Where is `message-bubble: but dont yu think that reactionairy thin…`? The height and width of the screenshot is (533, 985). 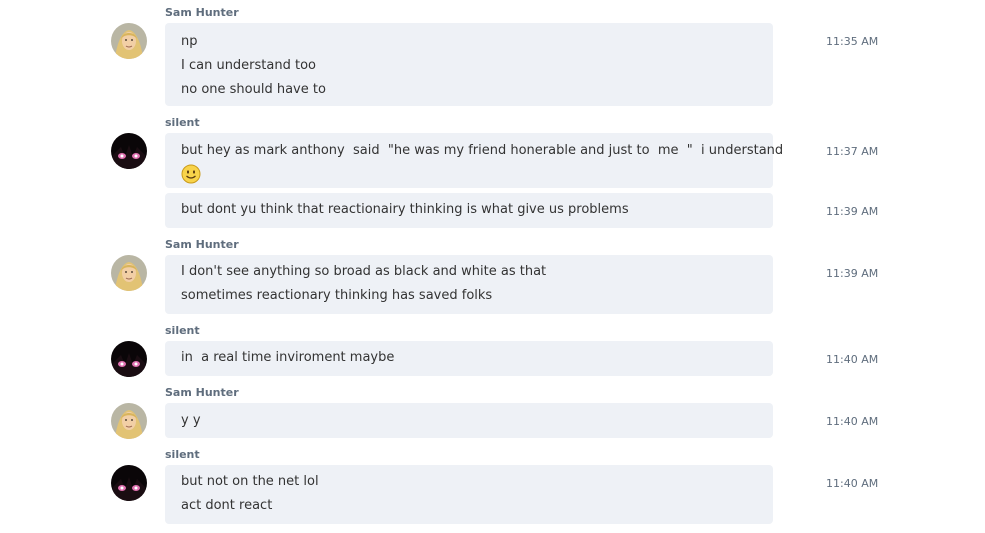
message-bubble: but dont yu think that reactionairy thin… is located at coordinates (469, 210).